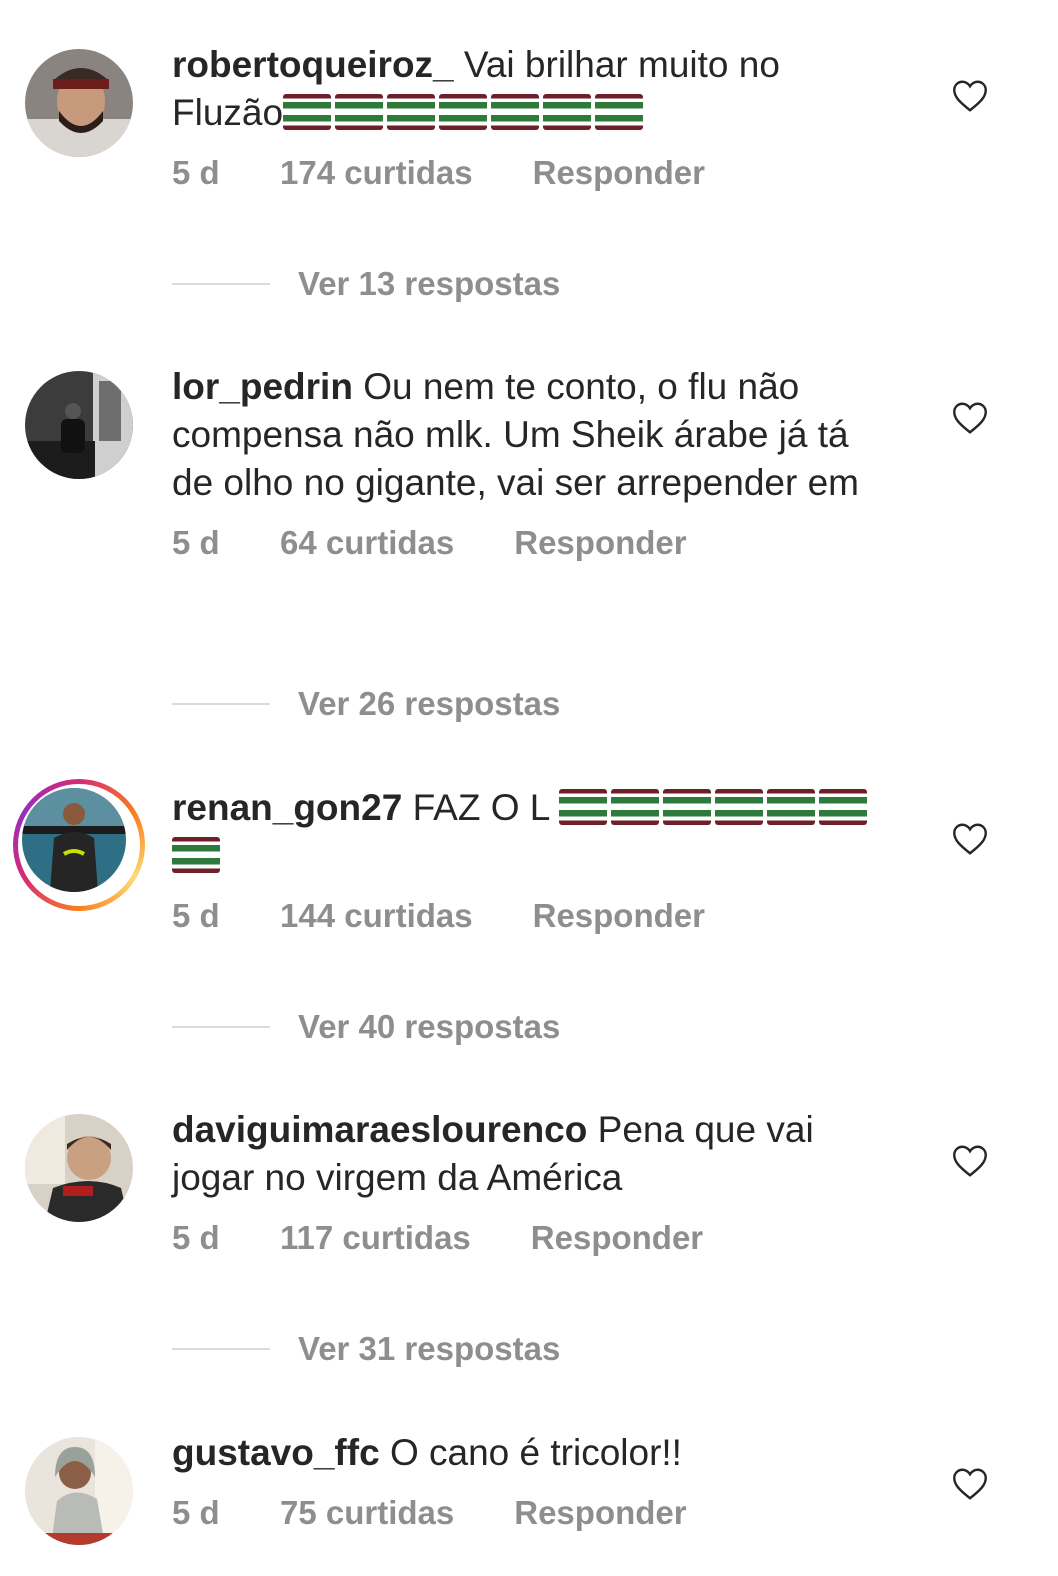 Image resolution: width=1058 pixels, height=1576 pixels. What do you see at coordinates (529, 916) in the screenshot?
I see `comment-meta: 5 d 144 curtidas Responder` at bounding box center [529, 916].